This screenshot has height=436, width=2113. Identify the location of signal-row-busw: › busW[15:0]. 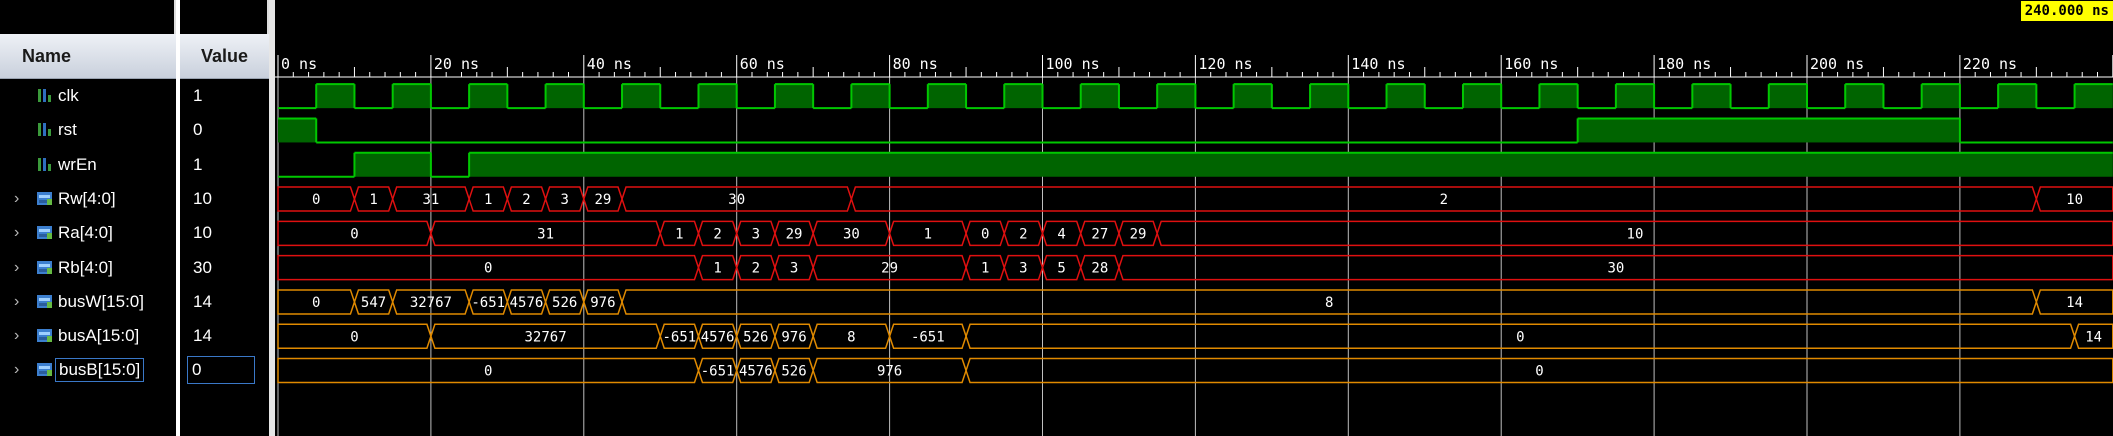
(88, 302).